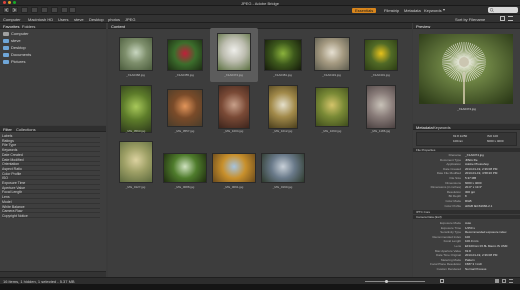 The height and width of the screenshot is (290, 520). What do you see at coordinates (51, 211) in the screenshot?
I see `filter-row: Camera Raw` at bounding box center [51, 211].